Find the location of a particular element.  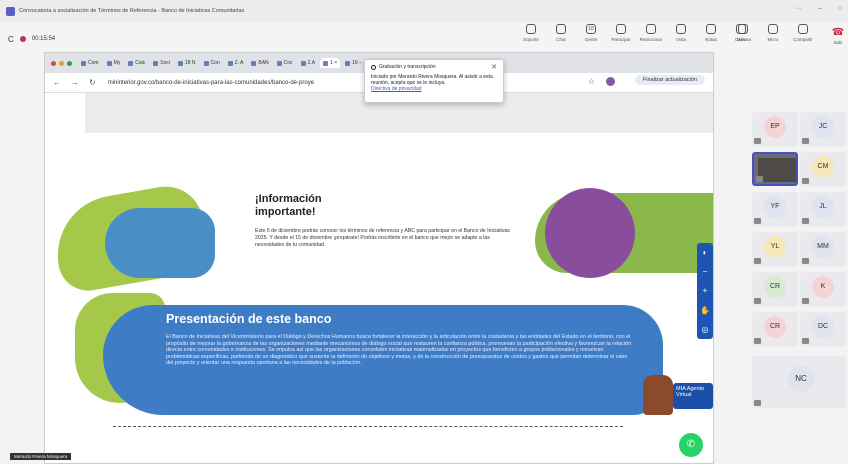

minimize-icon: – is located at coordinates (820, 8).